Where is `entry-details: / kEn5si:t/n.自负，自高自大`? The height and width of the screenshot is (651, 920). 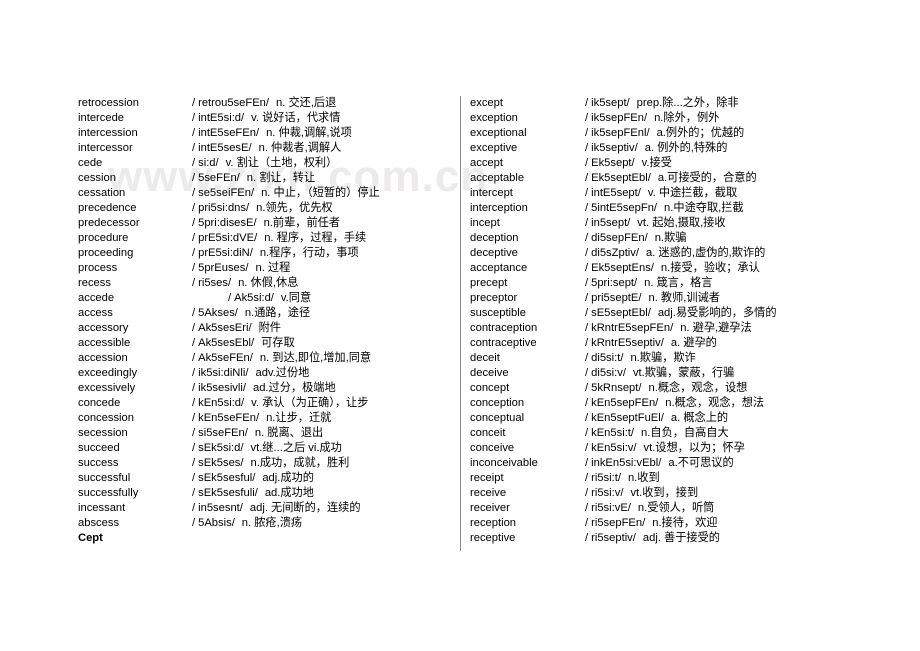 entry-details: / kEn5si:t/n.自负，自高自大 is located at coordinates (727, 433).